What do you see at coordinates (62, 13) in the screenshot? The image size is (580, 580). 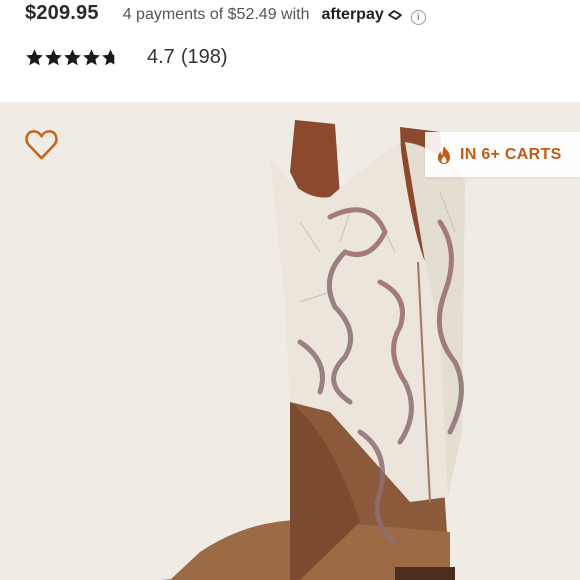 I see `price: $209.95` at bounding box center [62, 13].